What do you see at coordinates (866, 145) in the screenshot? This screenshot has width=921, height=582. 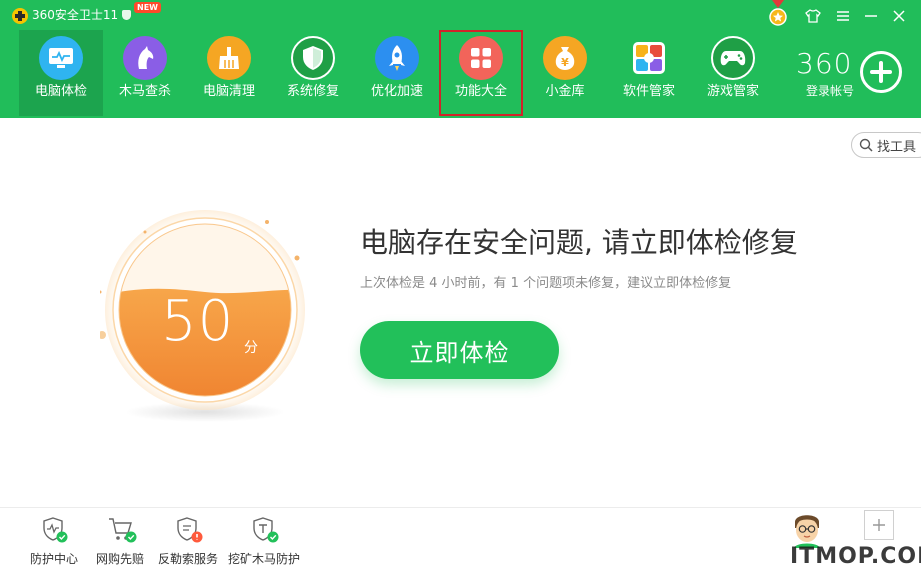 I see `search-icon` at bounding box center [866, 145].